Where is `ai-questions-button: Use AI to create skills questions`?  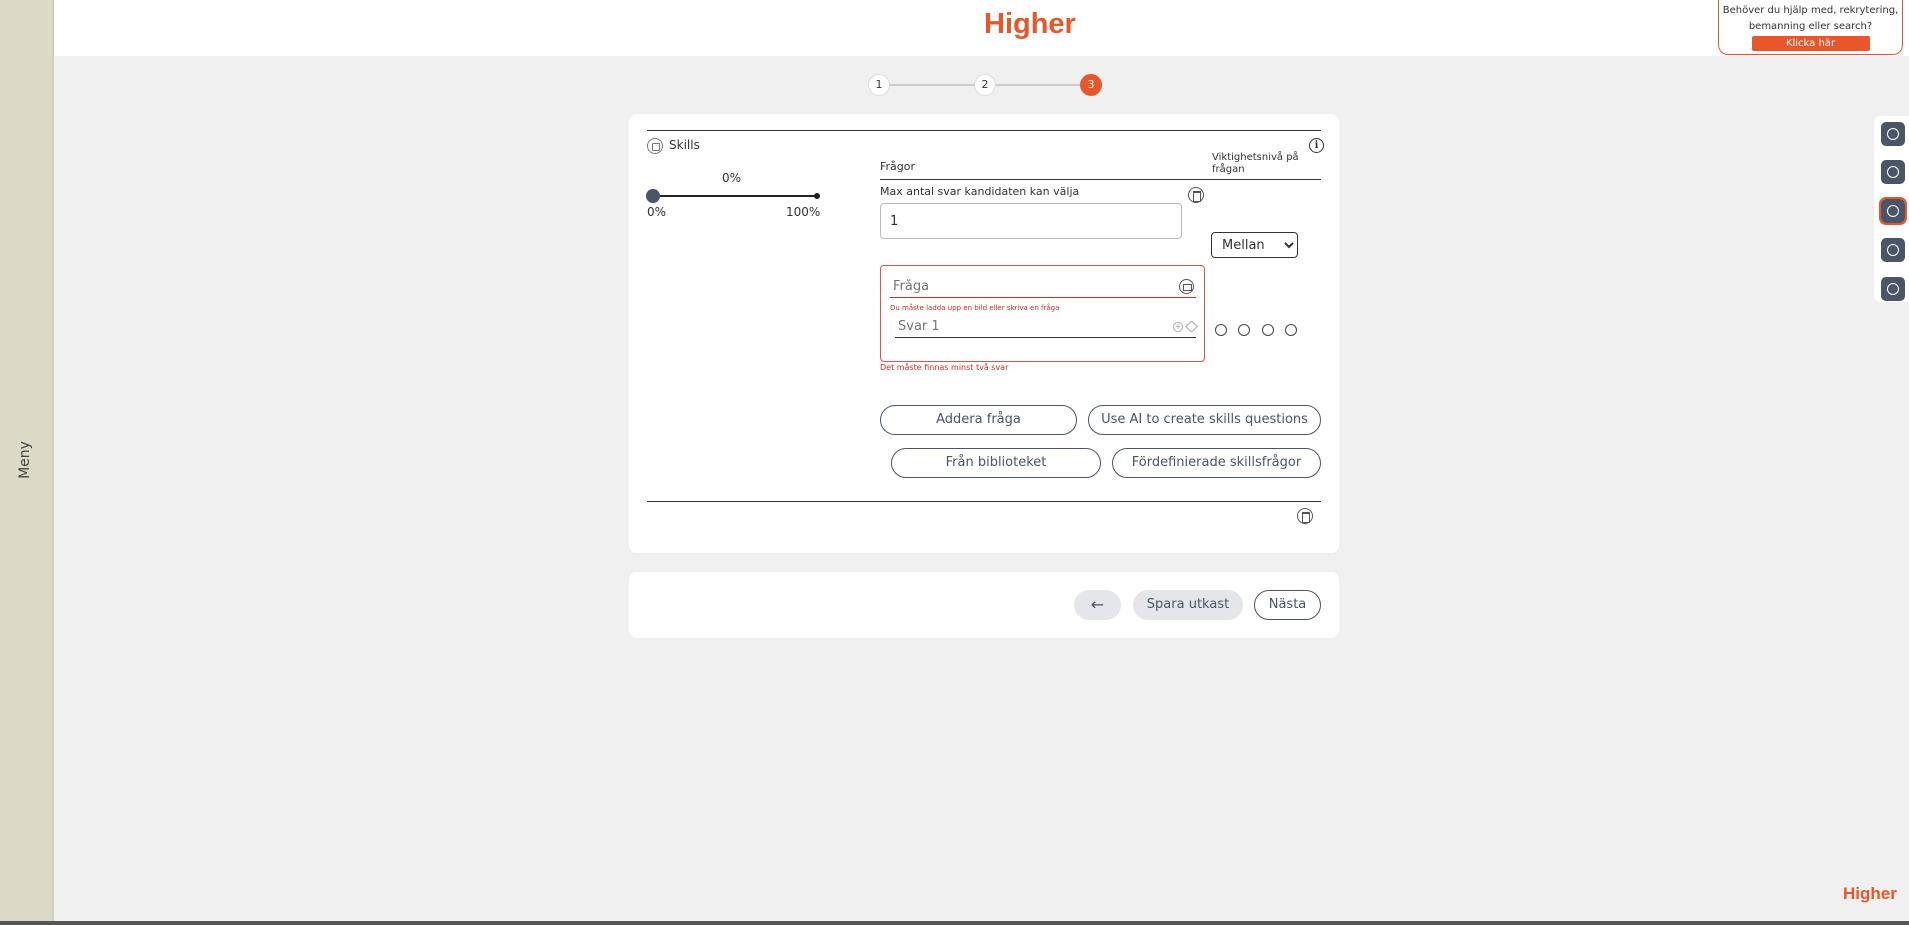 ai-questions-button: Use AI to create skills questions is located at coordinates (1204, 420).